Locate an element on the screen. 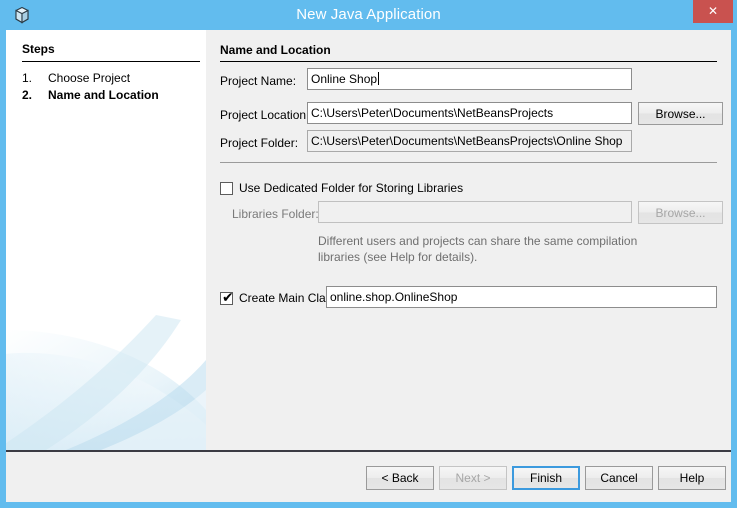 This screenshot has height=508, width=737. project-name-input: Online Shop is located at coordinates (469, 79).